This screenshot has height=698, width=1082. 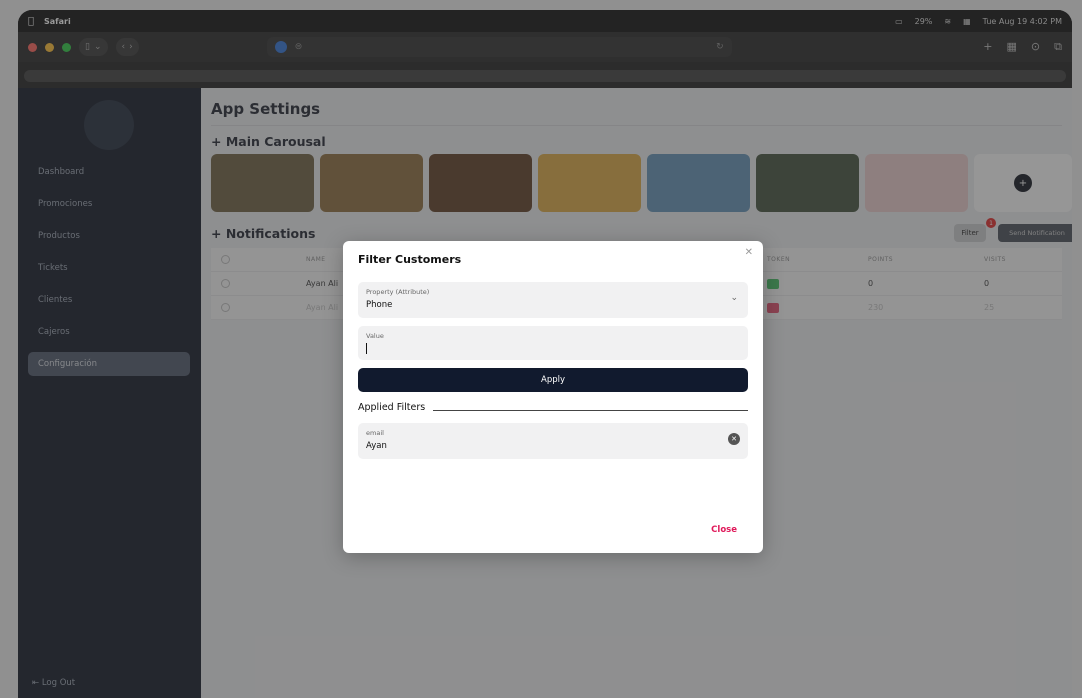 I want to click on menubar:  Safari ▭ 29% ≋ ▦ Tue Aug 19 4:02 PM, so click(x=545, y=21).